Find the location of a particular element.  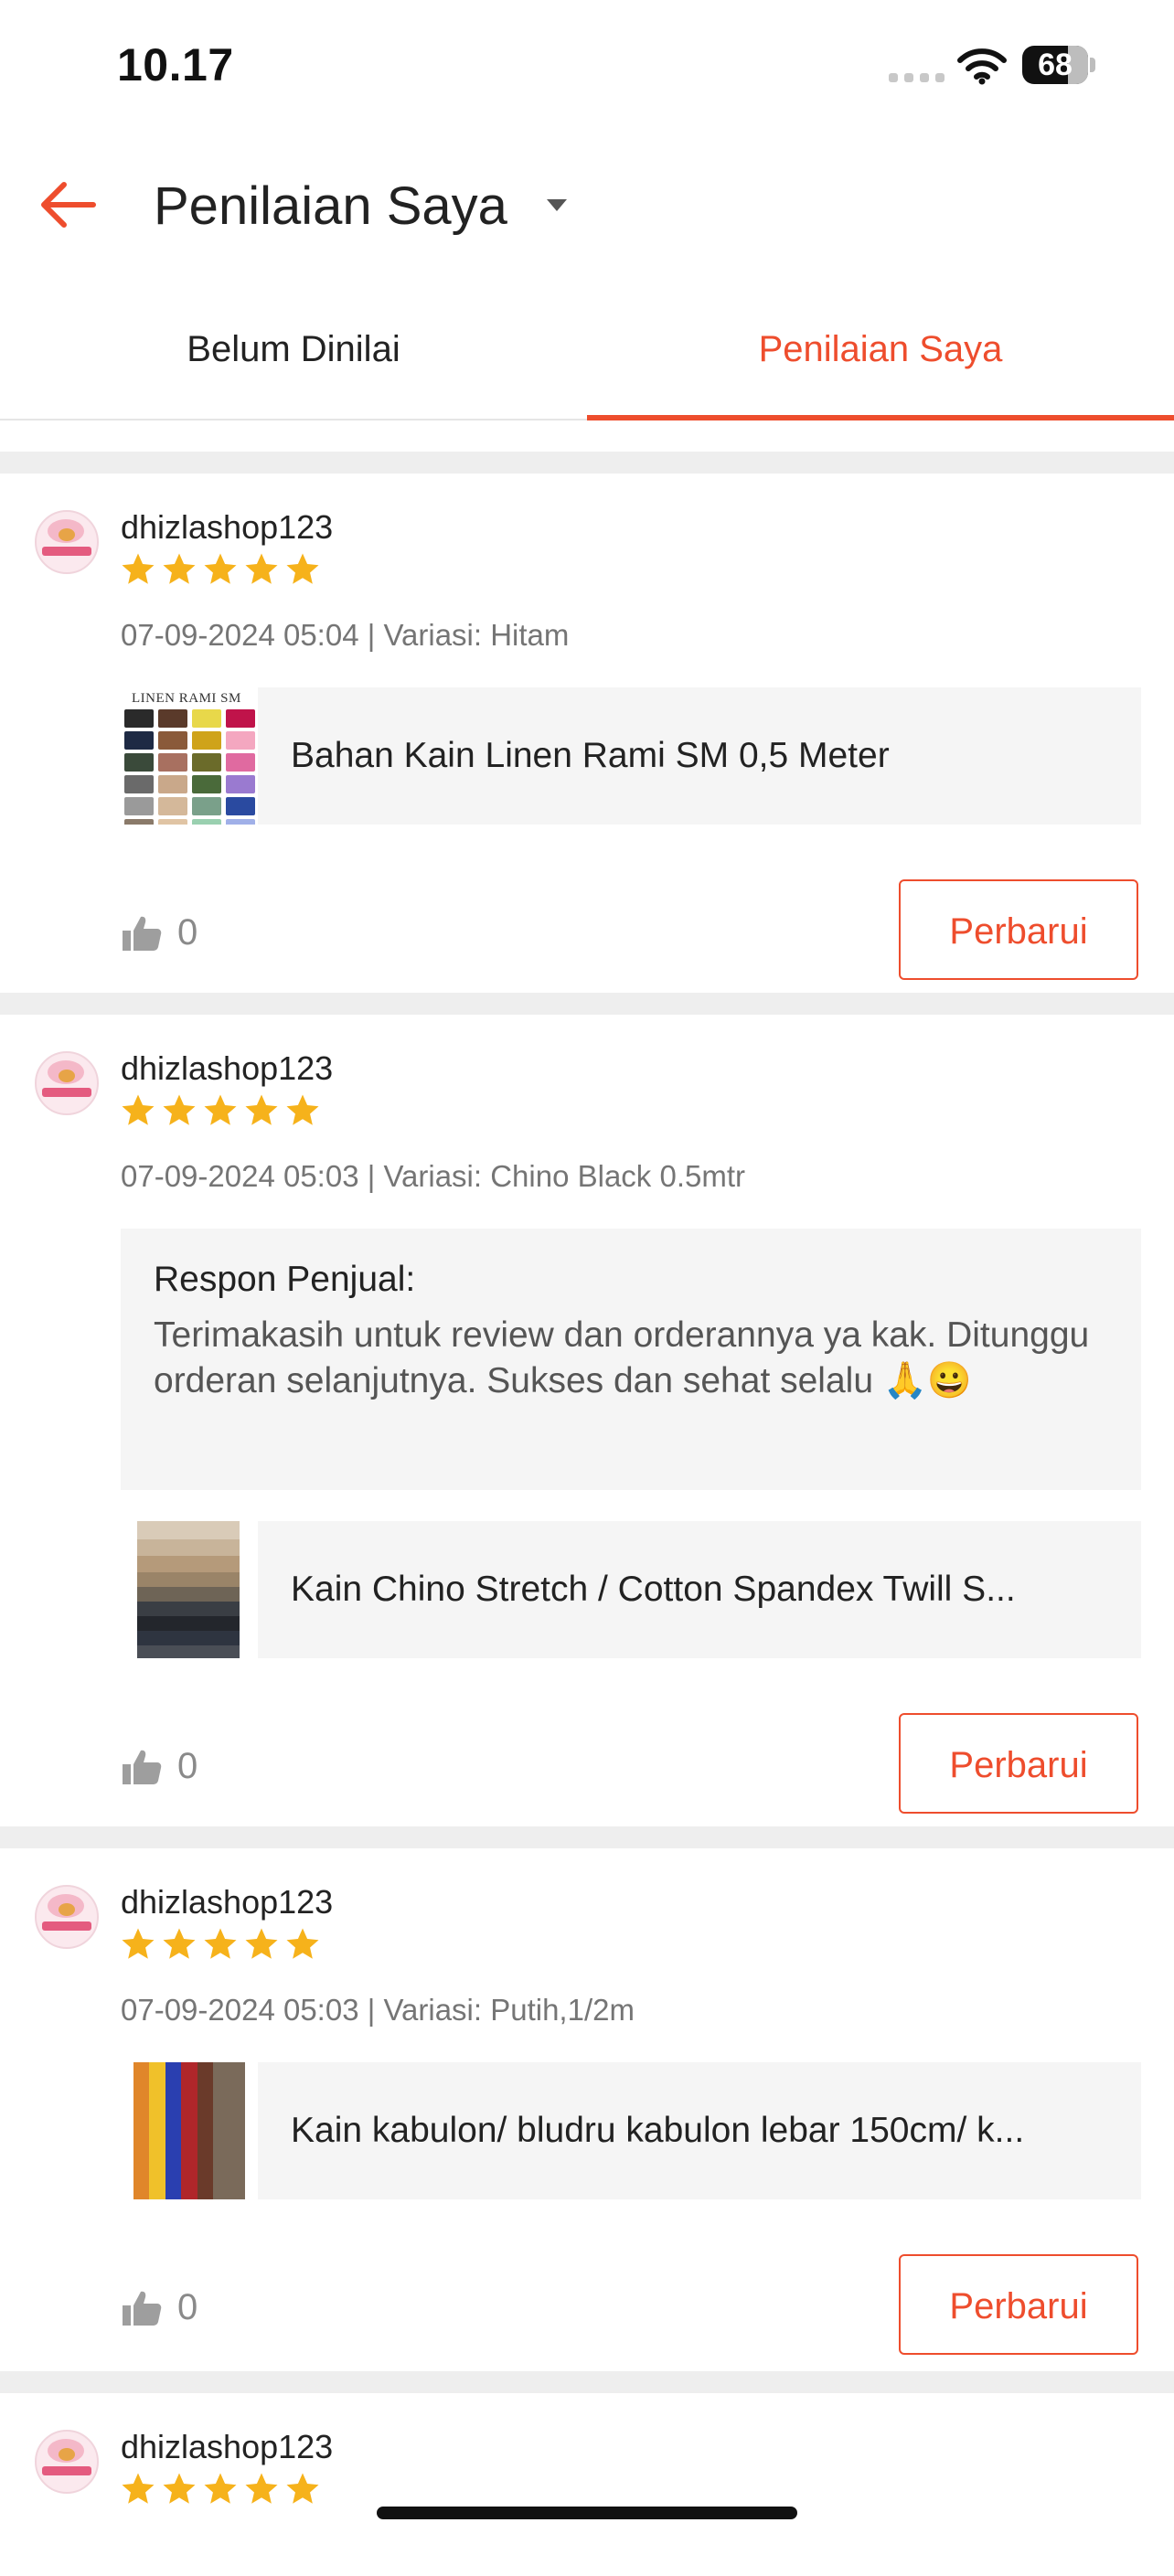

page-title: Penilaian Saya is located at coordinates (330, 207).